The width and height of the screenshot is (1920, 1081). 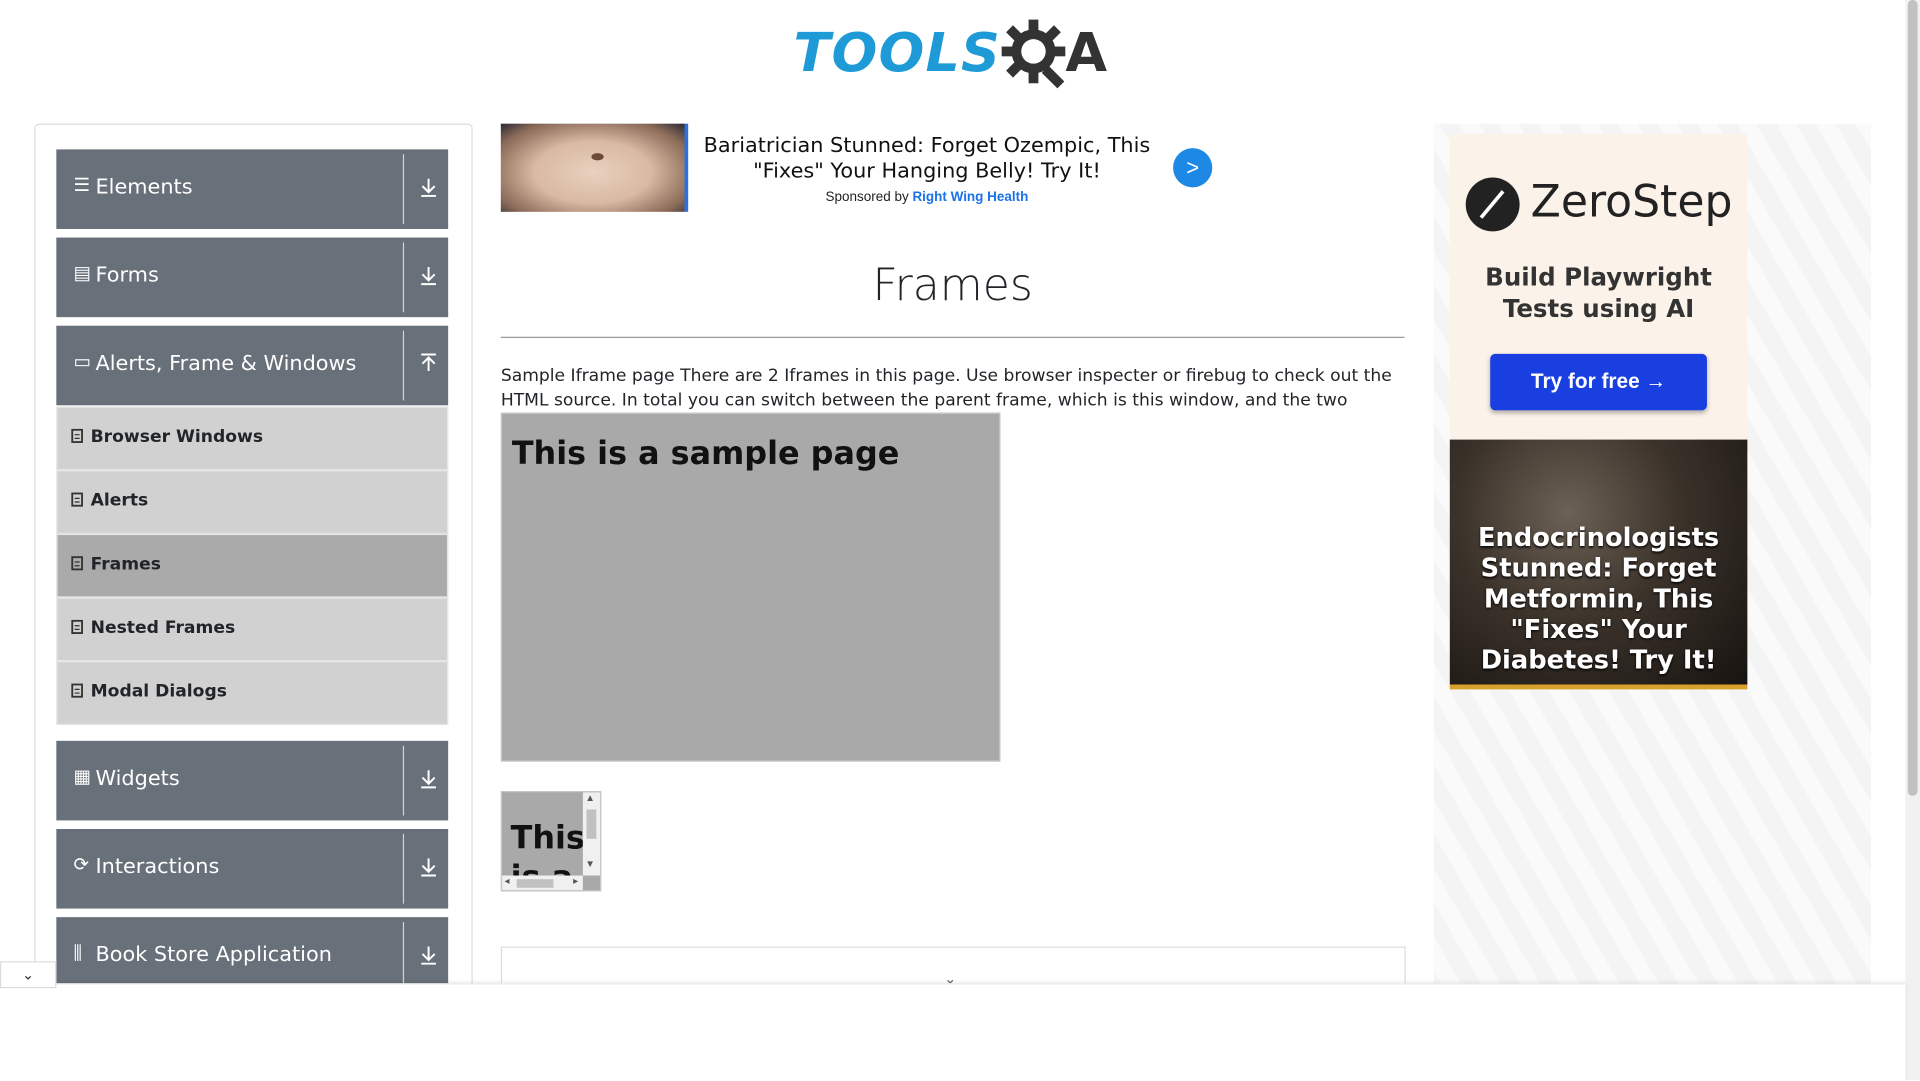 What do you see at coordinates (1492, 204) in the screenshot?
I see `zerostep-logo-icon` at bounding box center [1492, 204].